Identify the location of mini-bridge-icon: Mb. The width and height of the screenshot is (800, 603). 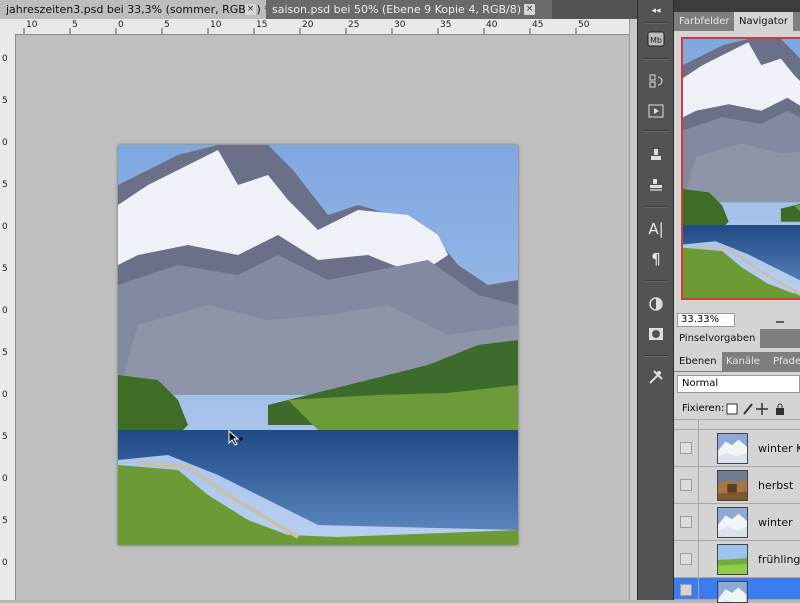
(656, 39).